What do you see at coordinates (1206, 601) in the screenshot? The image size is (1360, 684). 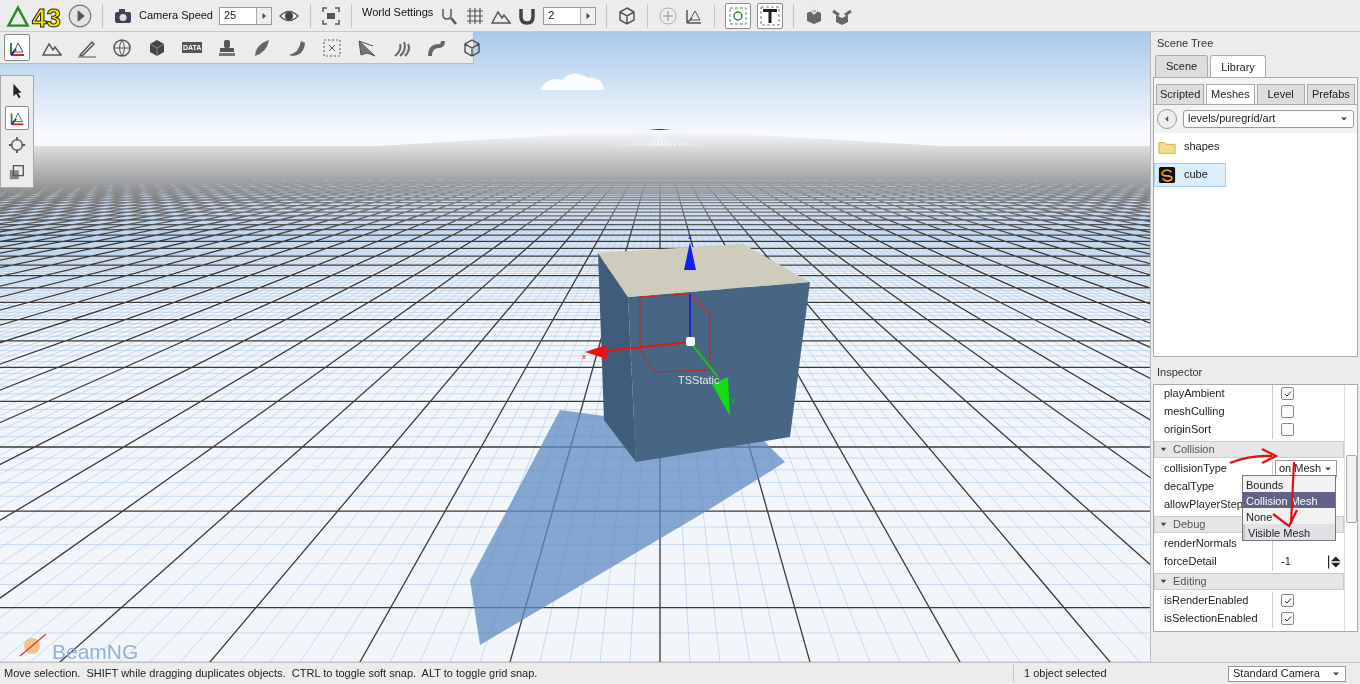 I see `property-name: isRenderEnabled` at bounding box center [1206, 601].